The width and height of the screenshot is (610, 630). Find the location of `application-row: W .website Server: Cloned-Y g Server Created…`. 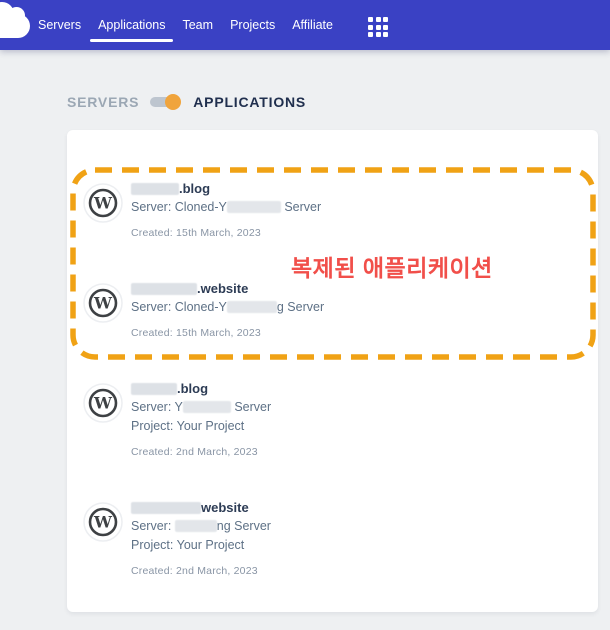

application-row: W .website Server: Cloned-Y g Server Created… is located at coordinates (331, 310).